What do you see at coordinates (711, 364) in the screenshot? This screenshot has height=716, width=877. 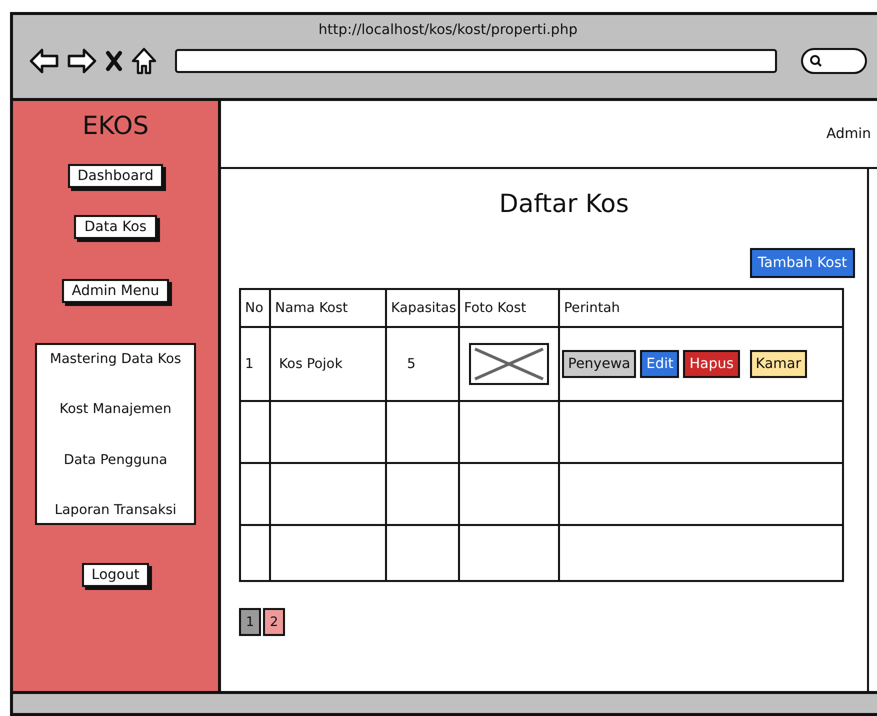 I see `action-button: Hapus` at bounding box center [711, 364].